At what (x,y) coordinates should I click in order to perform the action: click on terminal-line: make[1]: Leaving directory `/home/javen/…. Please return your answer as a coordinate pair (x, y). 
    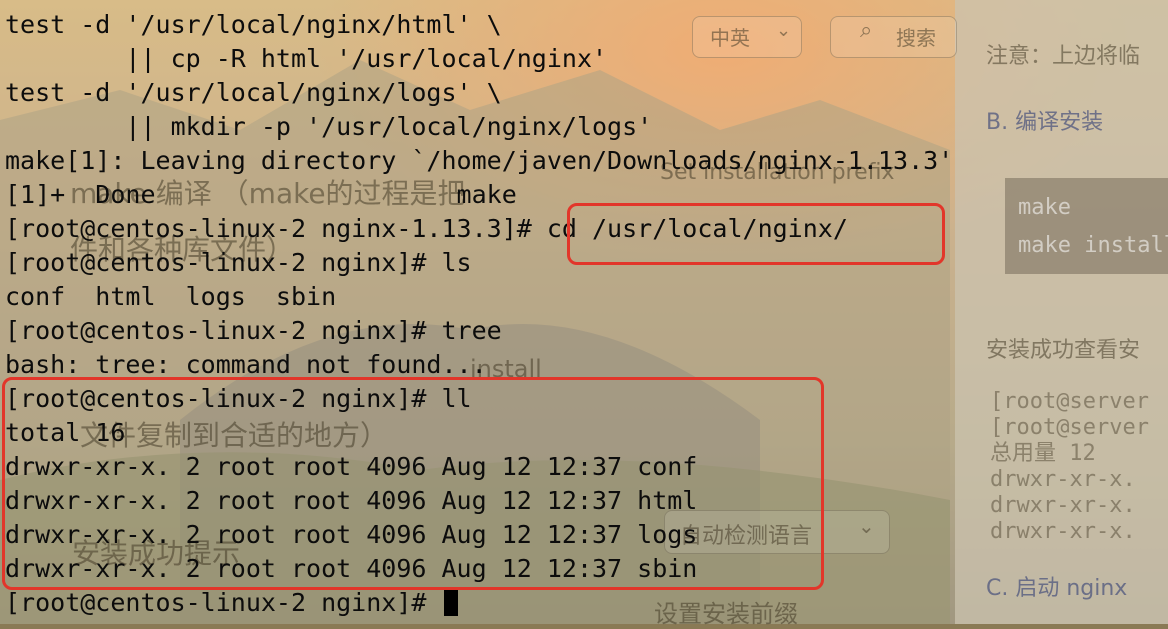
    Looking at the image, I should click on (479, 160).